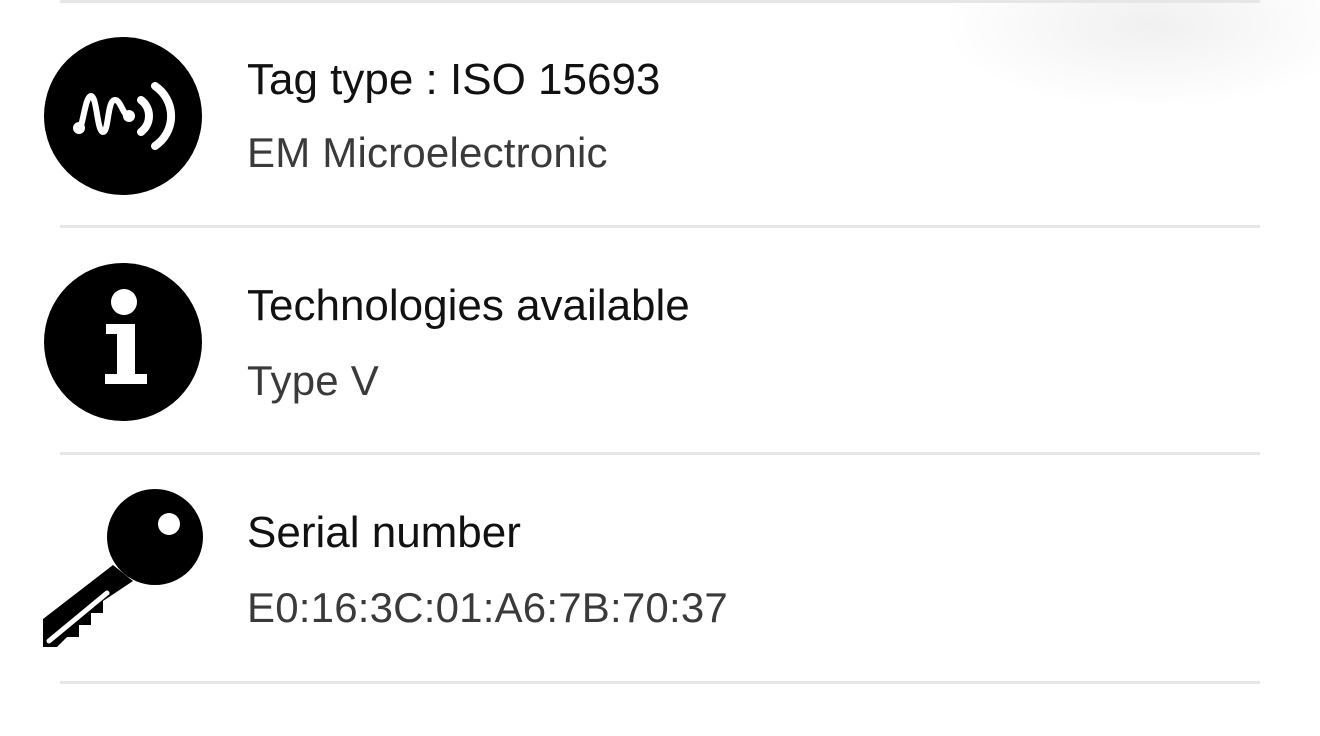 The height and width of the screenshot is (736, 1320). Describe the element at coordinates (660, 682) in the screenshot. I see `divider-bottom` at that location.